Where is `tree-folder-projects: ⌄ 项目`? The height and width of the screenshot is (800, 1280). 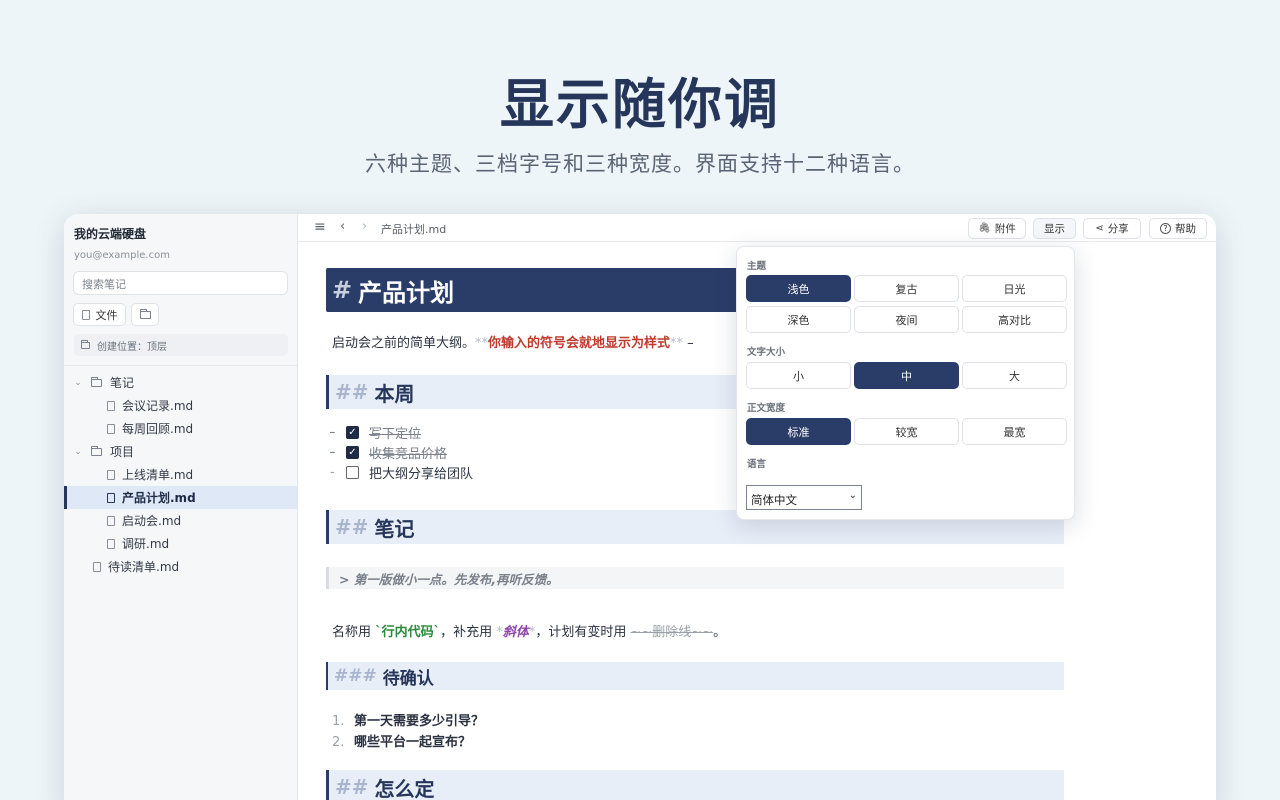
tree-folder-projects: ⌄ 项目 is located at coordinates (180, 451).